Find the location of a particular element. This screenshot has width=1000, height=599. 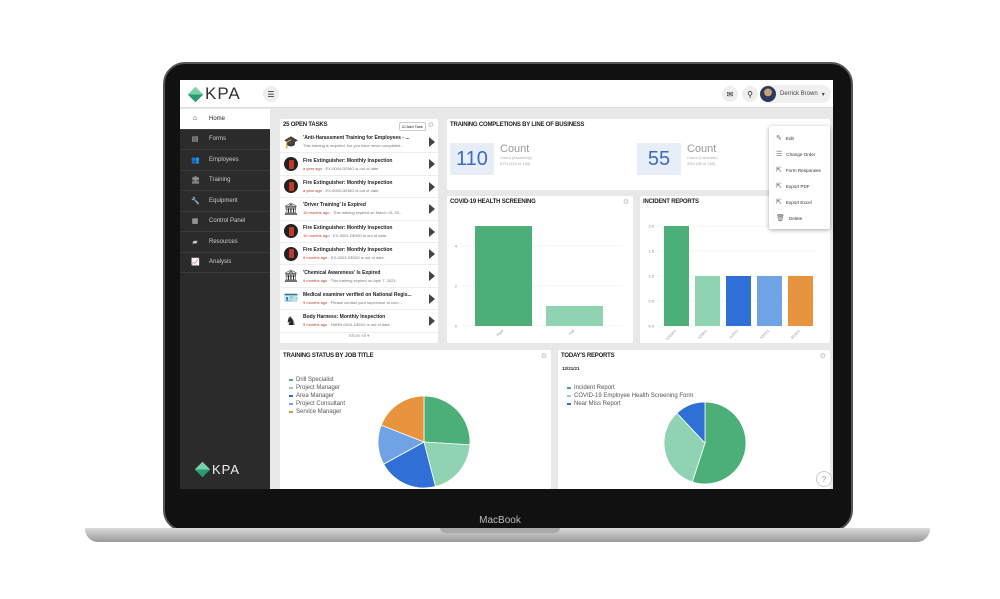

menu-item-form-responses: ⇱ Form Responses is located at coordinates (799, 170).